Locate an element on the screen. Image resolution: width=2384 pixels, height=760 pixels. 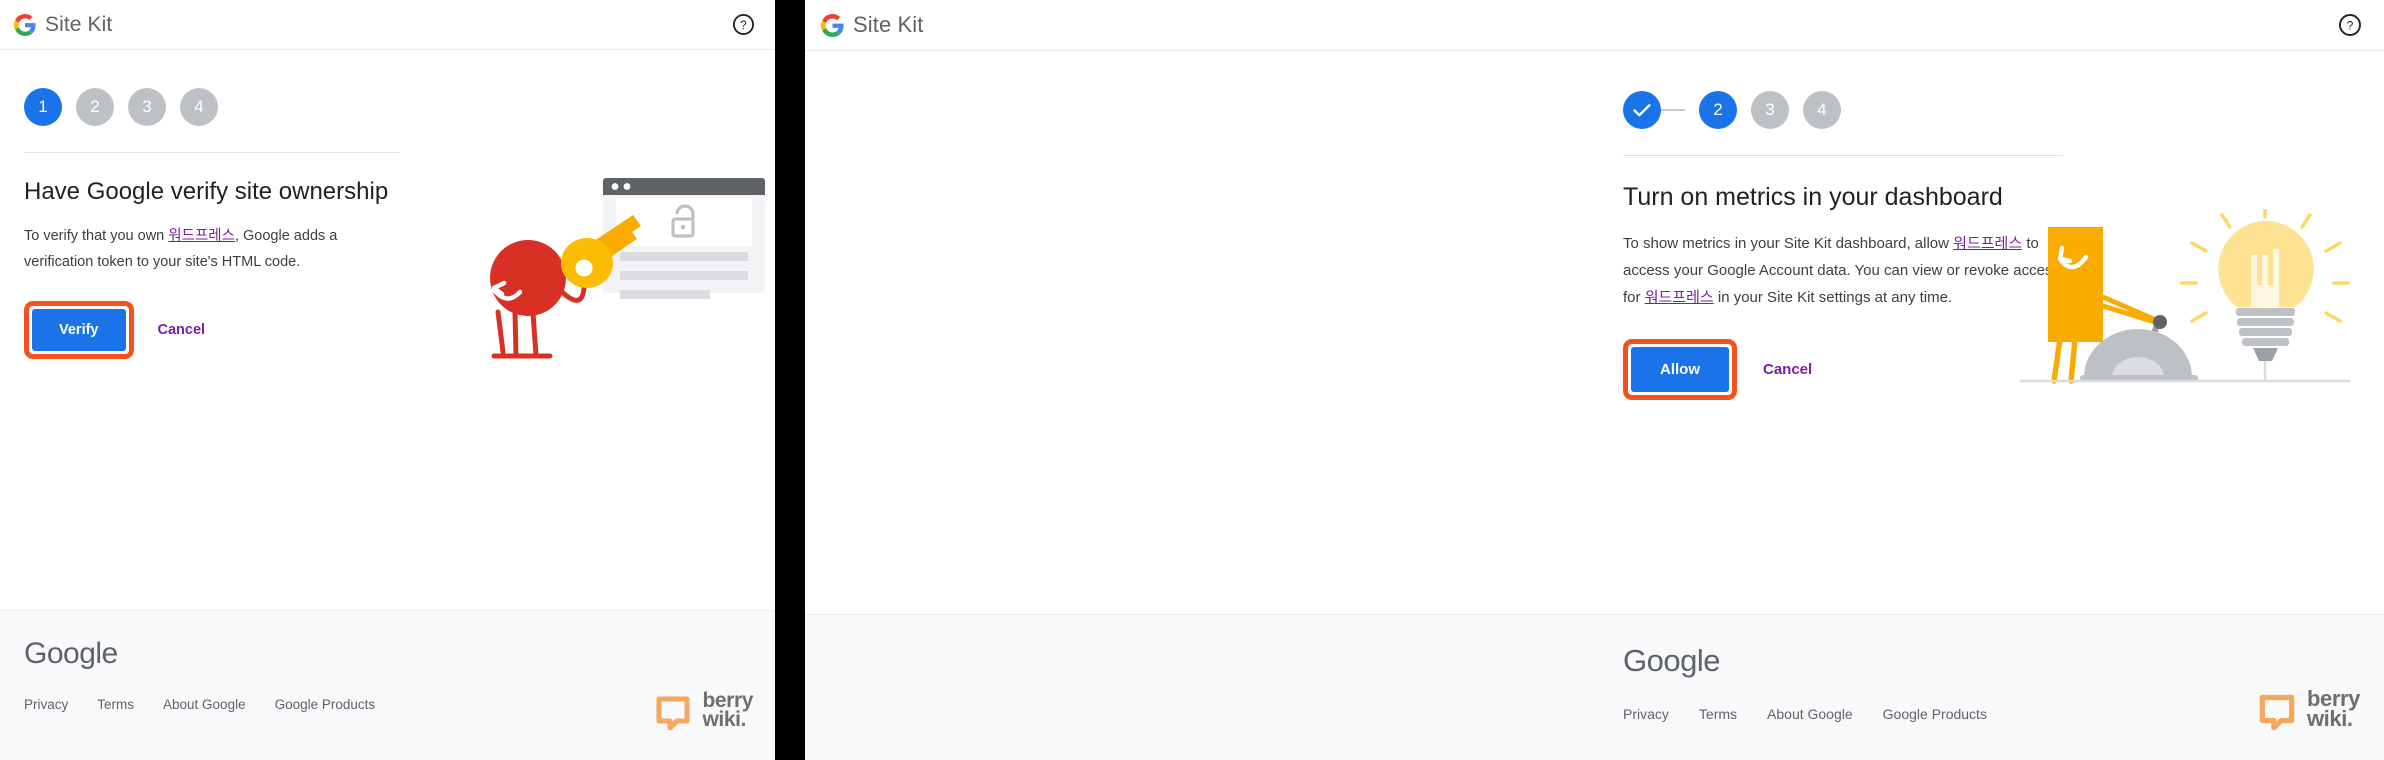
right-body-part3: in your Site Kit settings at any time. is located at coordinates (1833, 297).